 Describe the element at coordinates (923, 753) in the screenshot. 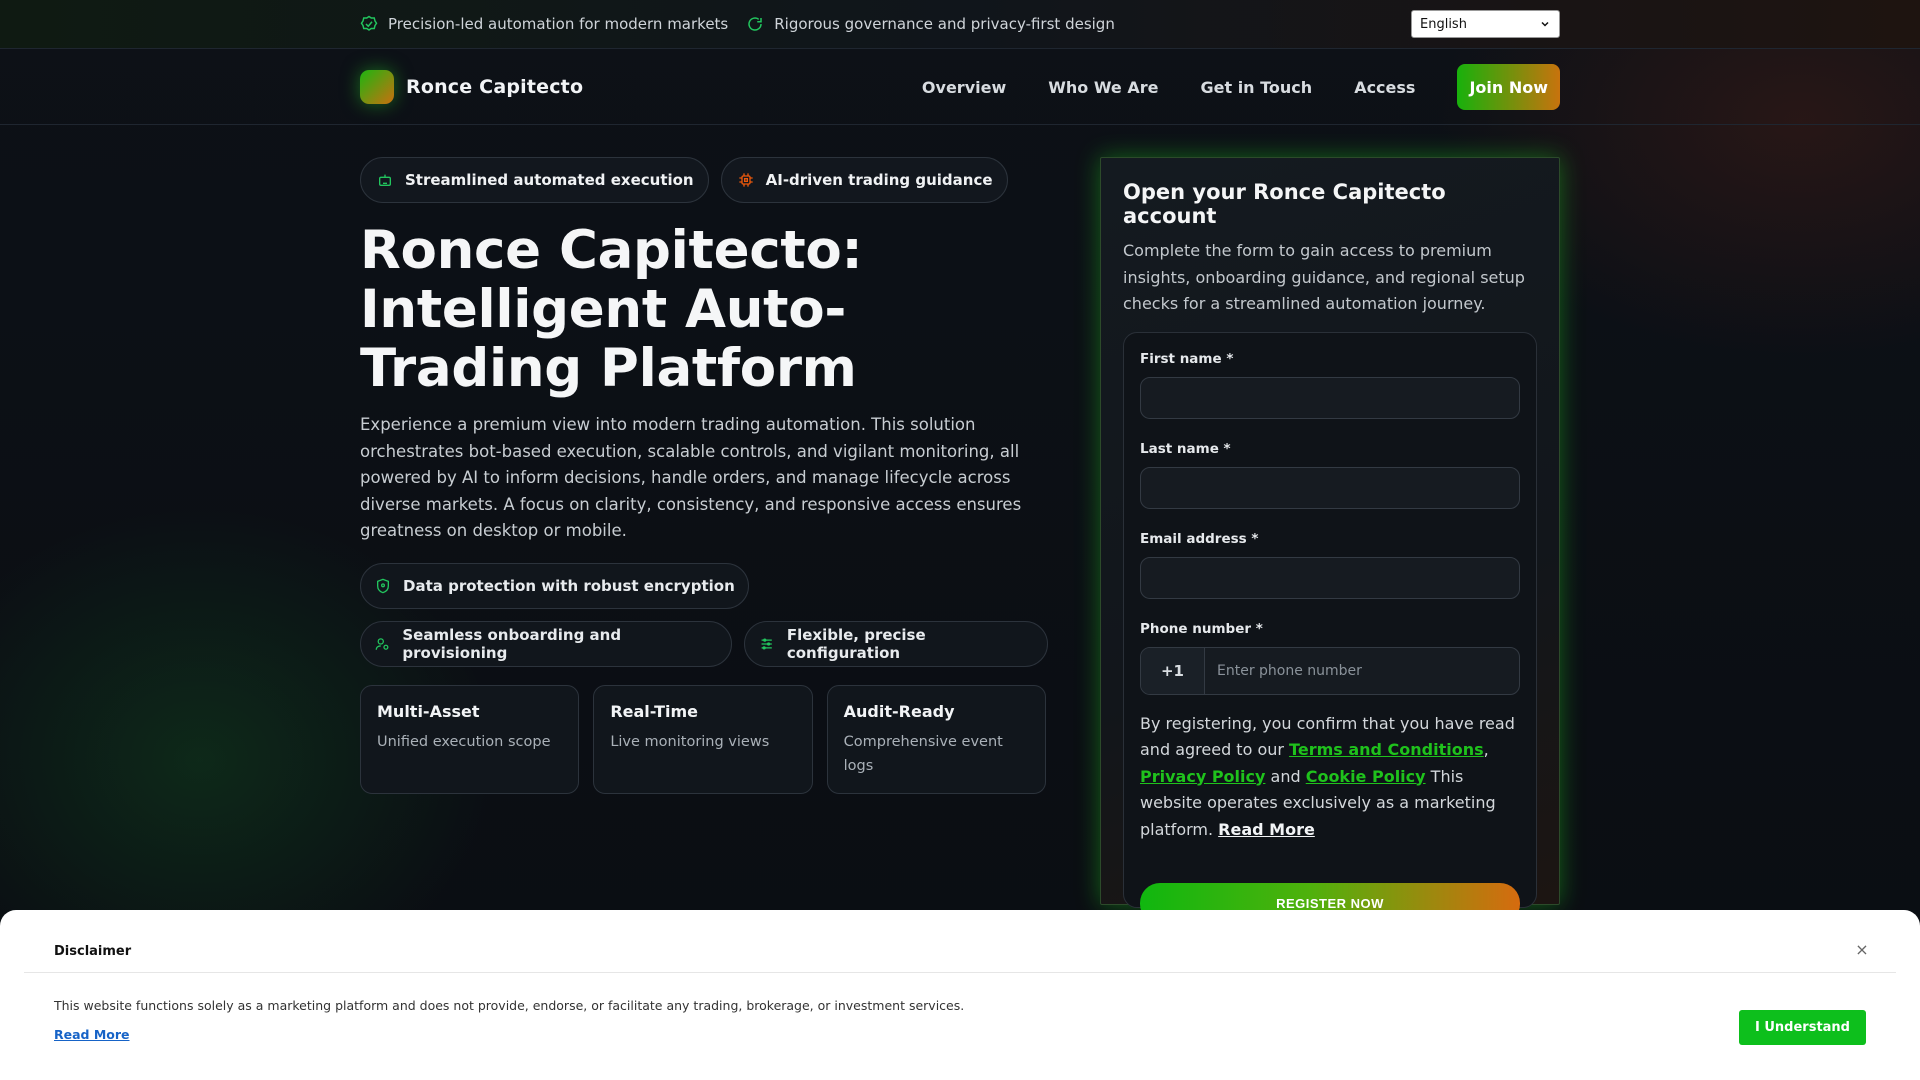

I see `card-subtitle: Comprehensive event logs` at that location.